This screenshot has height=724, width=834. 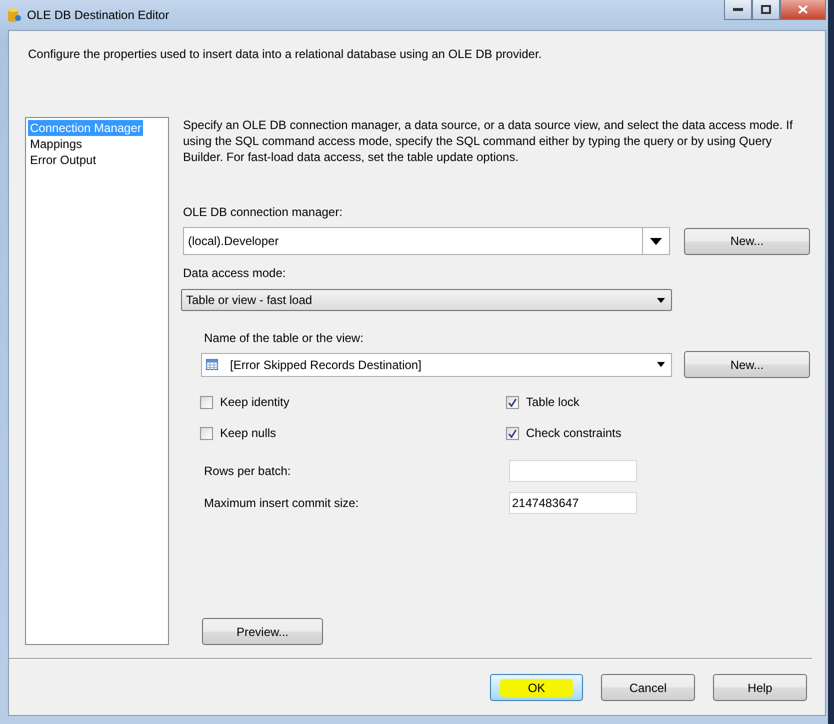 I want to click on page-list-item: Mappings, so click(x=56, y=144).